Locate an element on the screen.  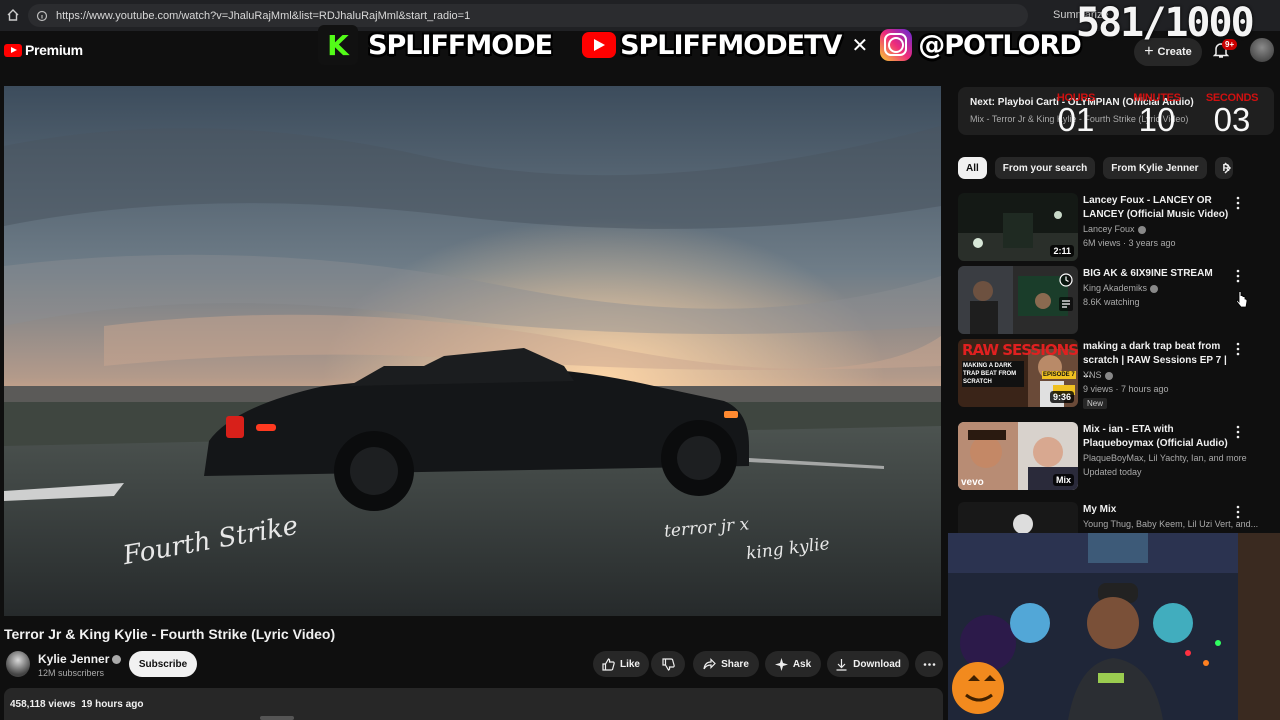
like-label: Like is located at coordinates (629, 664).